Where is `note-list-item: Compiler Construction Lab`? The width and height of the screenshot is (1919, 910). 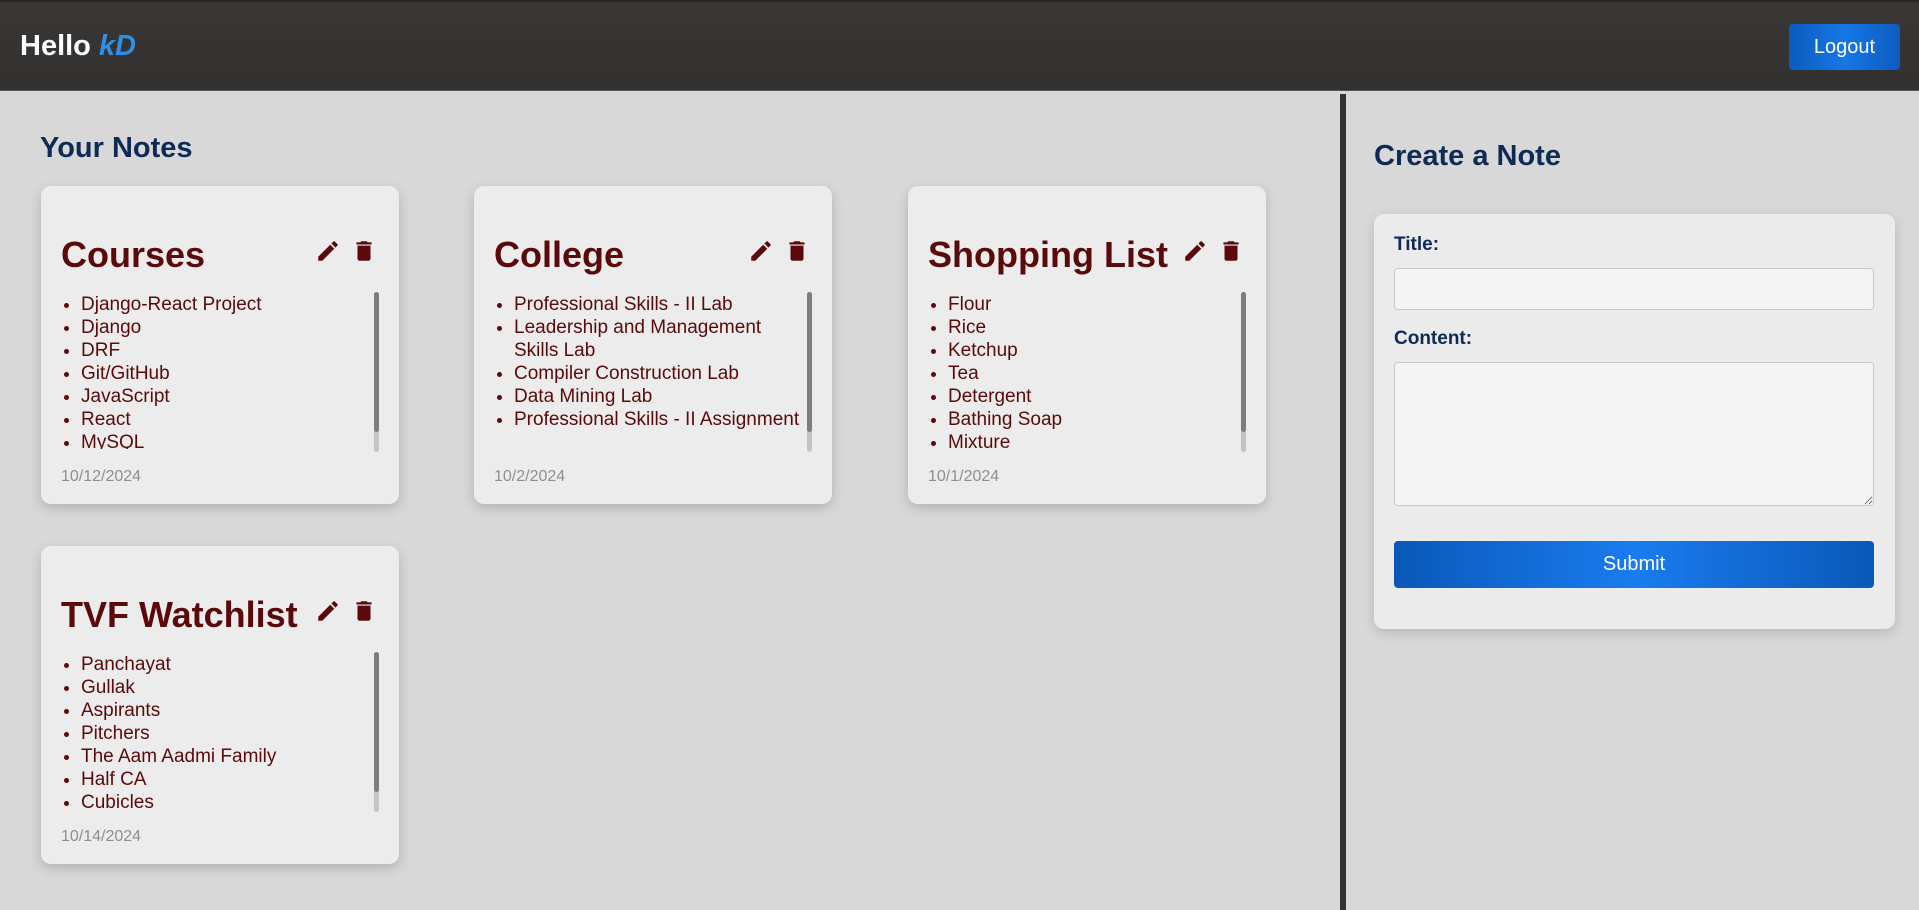 note-list-item: Compiler Construction Lab is located at coordinates (659, 373).